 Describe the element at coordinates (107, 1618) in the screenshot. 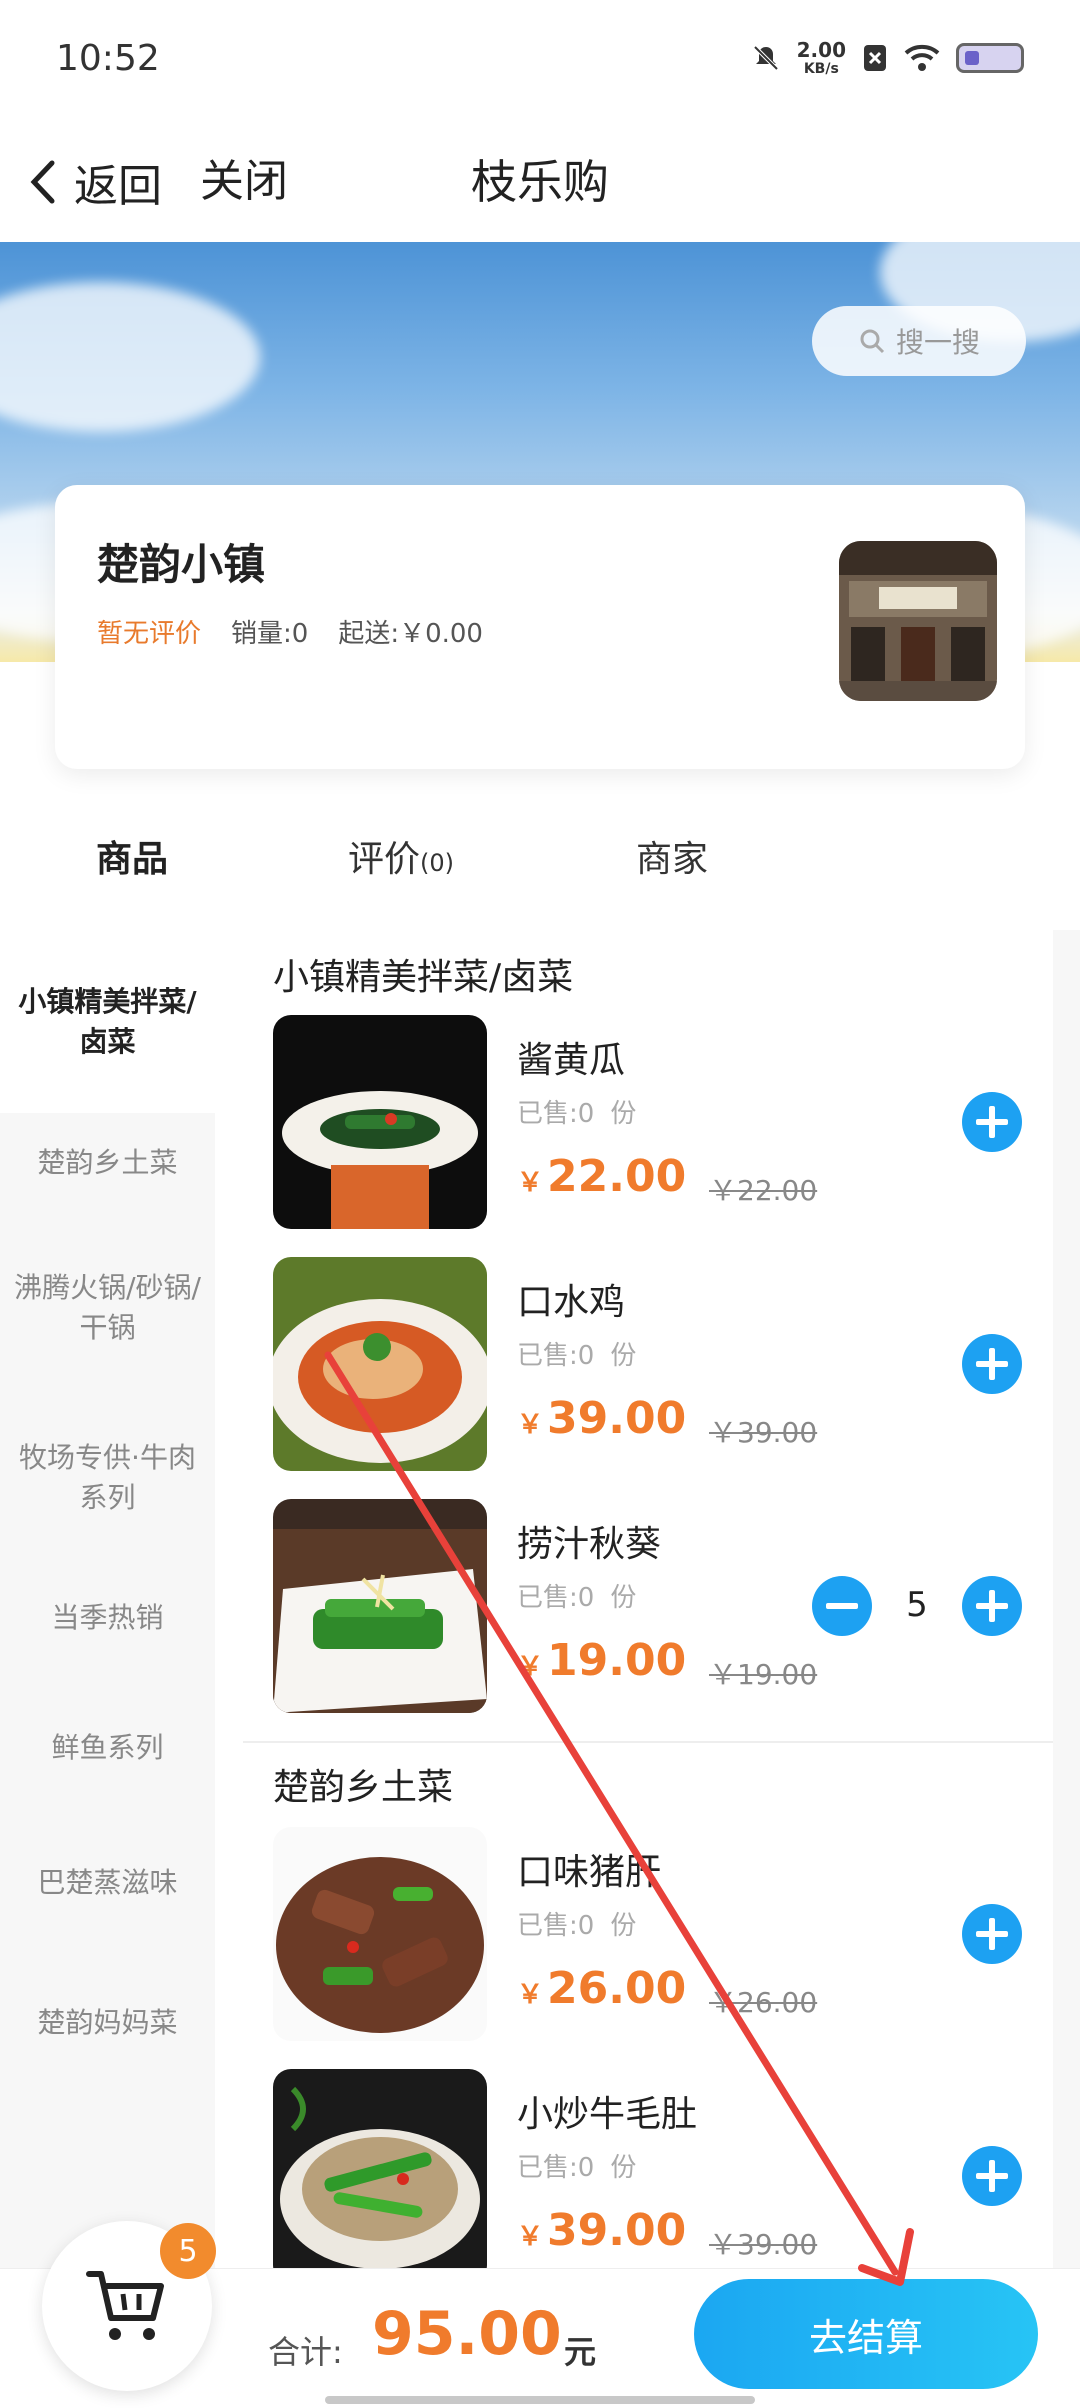

I see `category-item: 当季热销` at that location.